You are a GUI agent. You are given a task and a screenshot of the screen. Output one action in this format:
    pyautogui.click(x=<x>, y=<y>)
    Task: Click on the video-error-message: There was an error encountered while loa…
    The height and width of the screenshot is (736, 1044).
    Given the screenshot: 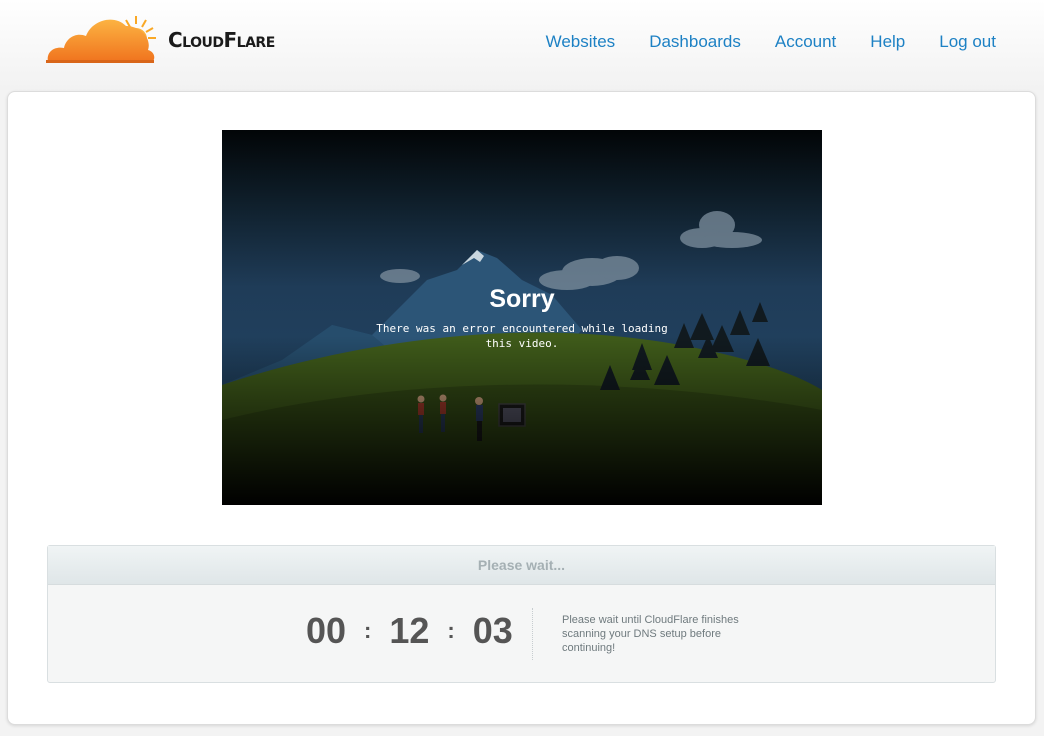 What is the action you would take?
    pyautogui.click(x=522, y=336)
    